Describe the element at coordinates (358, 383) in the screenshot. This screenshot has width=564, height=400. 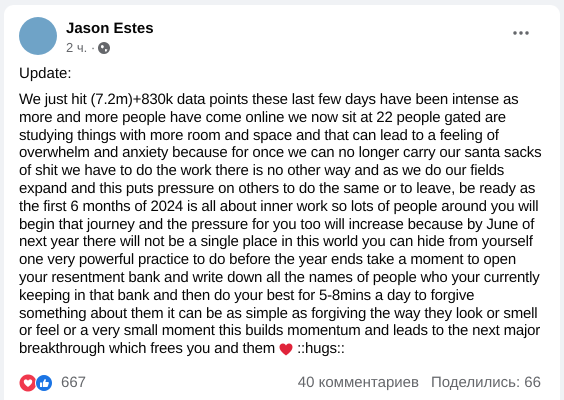
I see `comment-count: 40 комментариев` at that location.